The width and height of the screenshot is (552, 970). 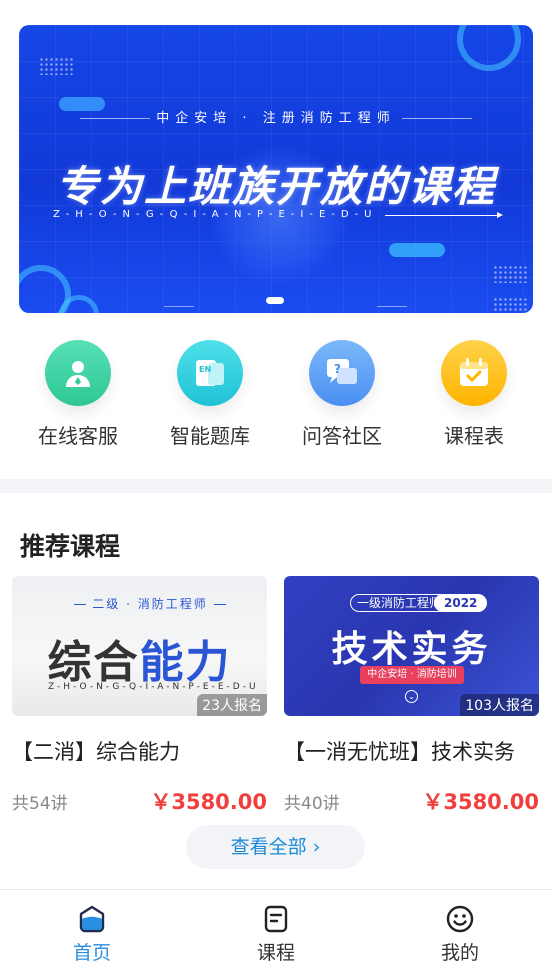 What do you see at coordinates (268, 847) in the screenshot?
I see `view-all-label: 查看全部` at bounding box center [268, 847].